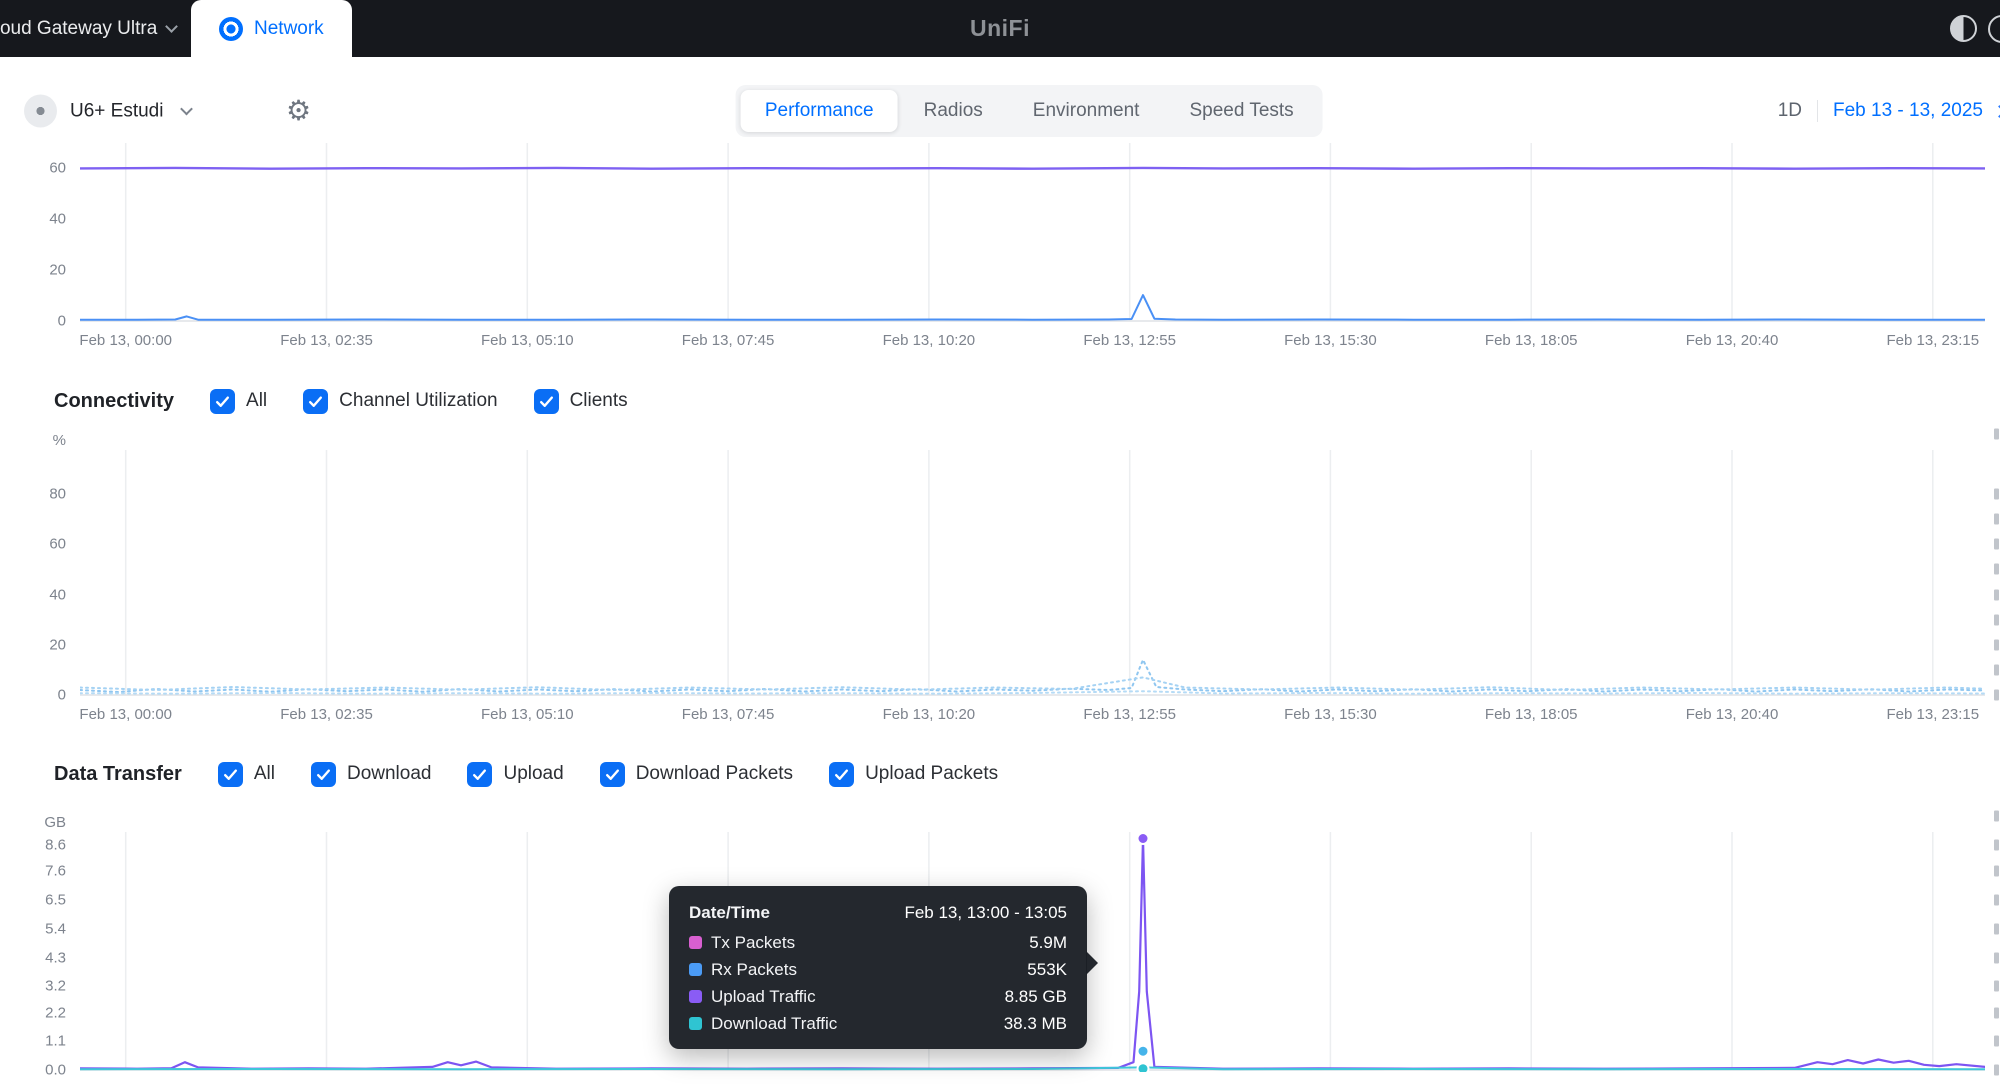 The height and width of the screenshot is (1091, 2000). I want to click on y-tick-label: 6.5, so click(55, 900).